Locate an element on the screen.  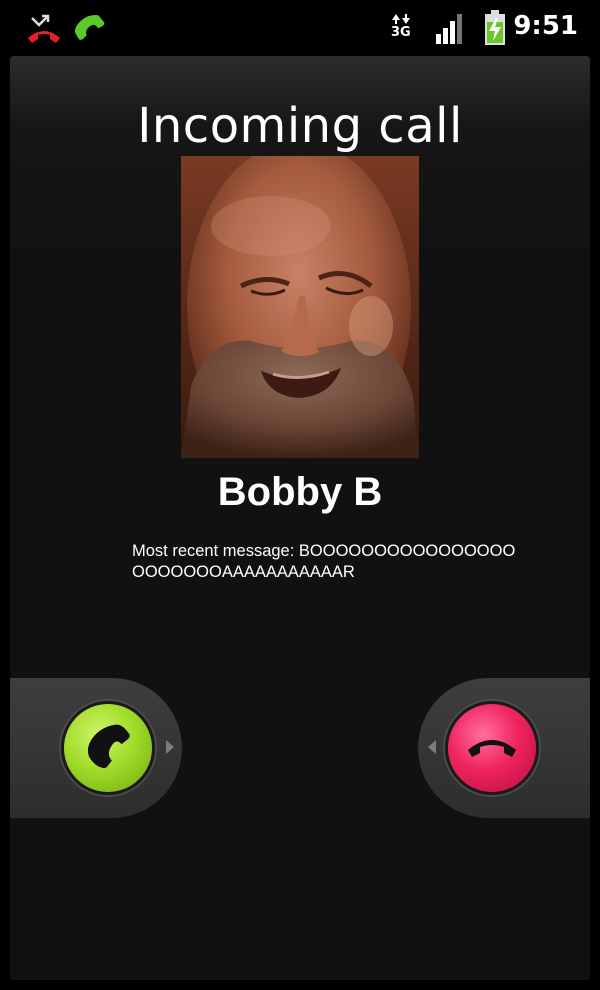
data-icon: 3G is located at coordinates (403, 29).